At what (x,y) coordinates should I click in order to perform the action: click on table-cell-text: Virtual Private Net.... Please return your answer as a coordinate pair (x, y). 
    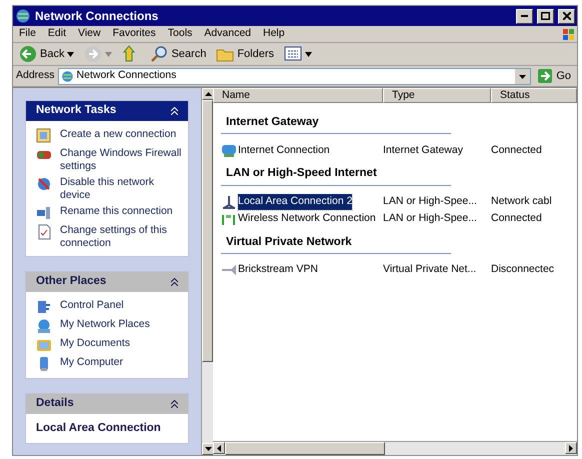
    Looking at the image, I should click on (430, 270).